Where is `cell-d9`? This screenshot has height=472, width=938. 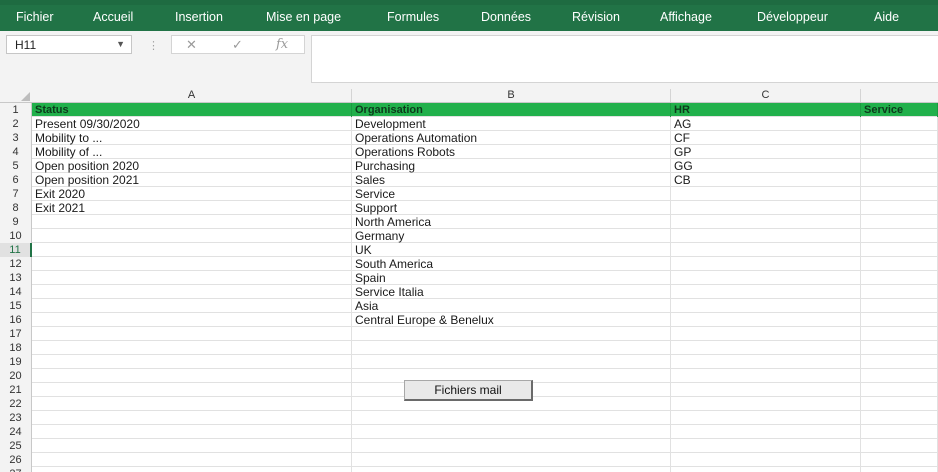 cell-d9 is located at coordinates (899, 222).